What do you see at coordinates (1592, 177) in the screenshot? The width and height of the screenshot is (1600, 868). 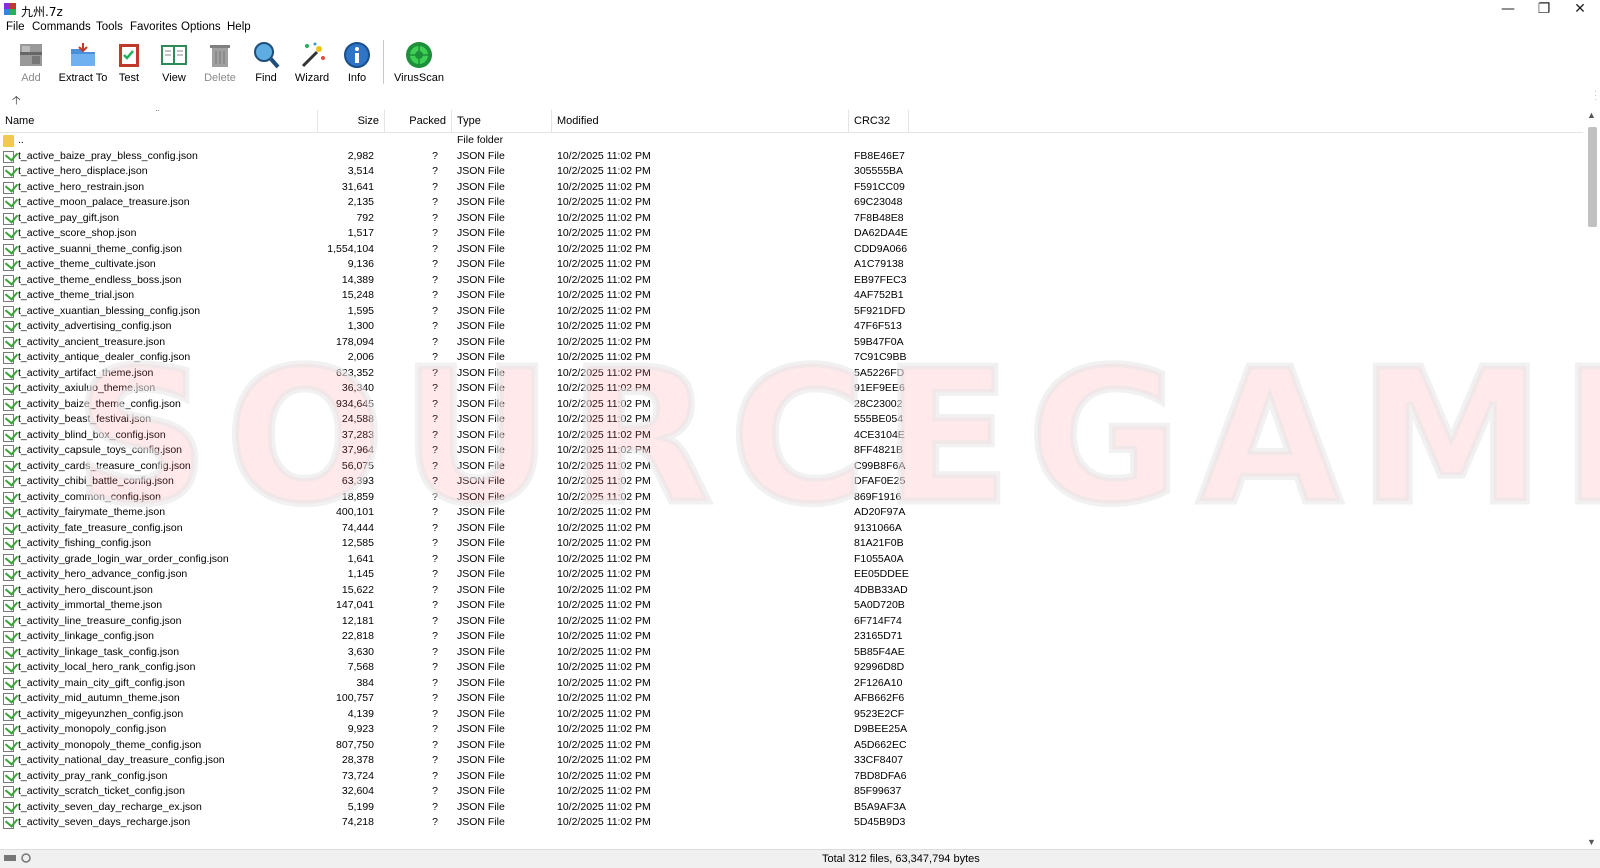 I see `scroll-thumb` at bounding box center [1592, 177].